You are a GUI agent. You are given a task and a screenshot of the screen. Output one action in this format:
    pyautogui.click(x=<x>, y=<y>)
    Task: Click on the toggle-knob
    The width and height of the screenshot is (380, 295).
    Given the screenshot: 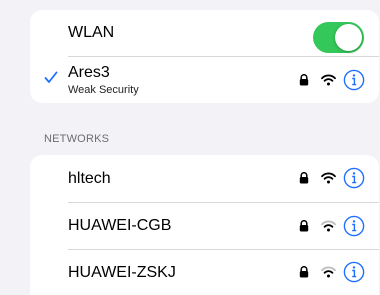 What is the action you would take?
    pyautogui.click(x=348, y=37)
    